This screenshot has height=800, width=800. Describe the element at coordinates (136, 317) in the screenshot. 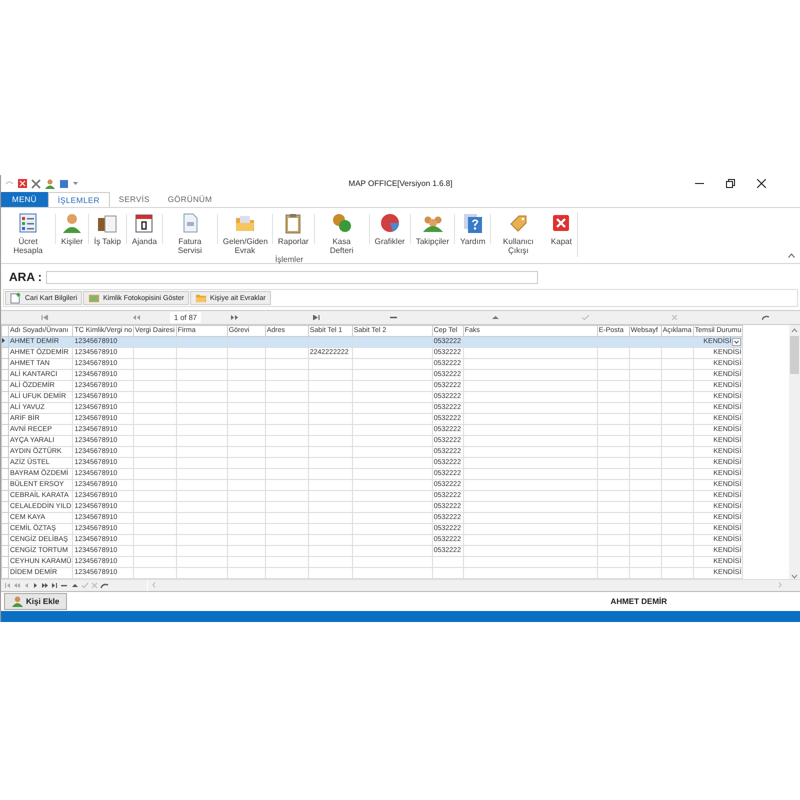

I see `previous-page-icon` at that location.